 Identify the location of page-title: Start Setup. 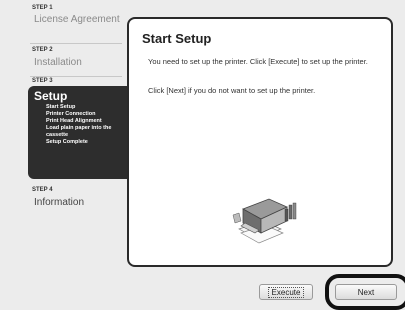
(177, 38).